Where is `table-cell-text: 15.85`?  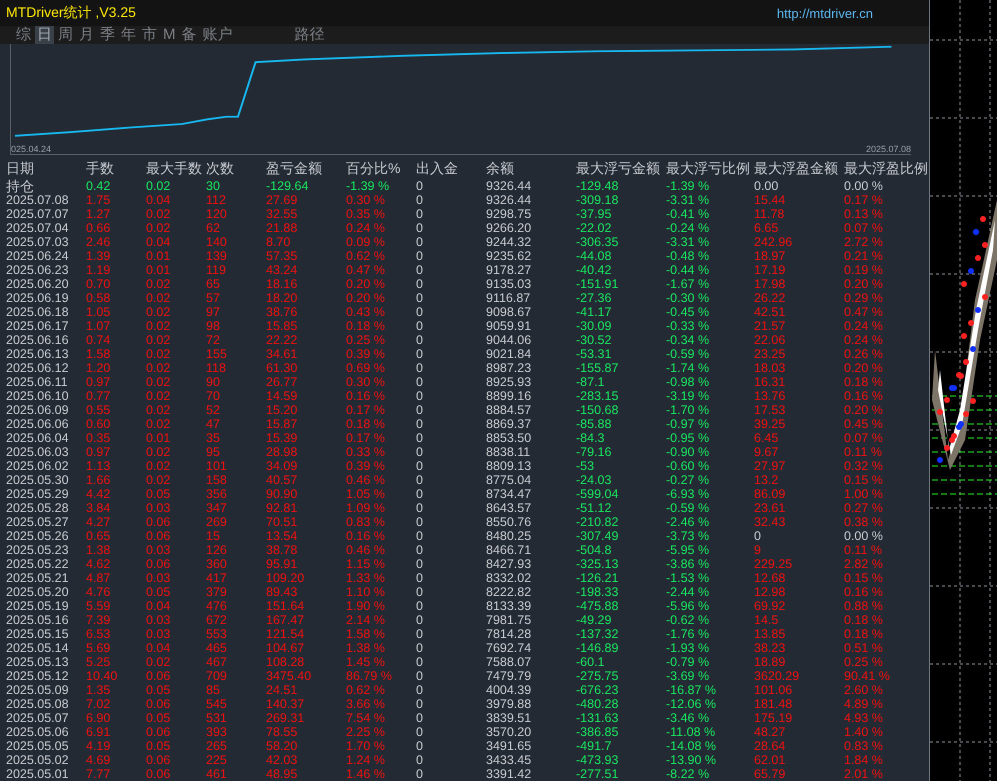
table-cell-text: 15.85 is located at coordinates (282, 326).